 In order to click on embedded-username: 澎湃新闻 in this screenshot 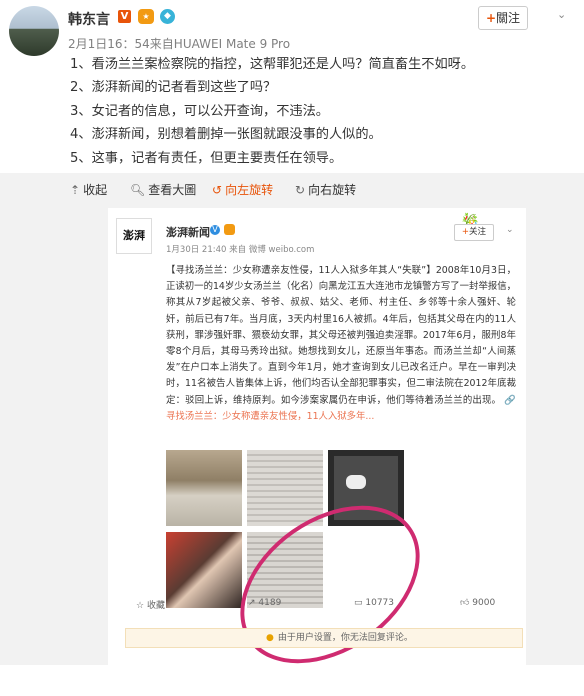, I will do `click(188, 232)`.